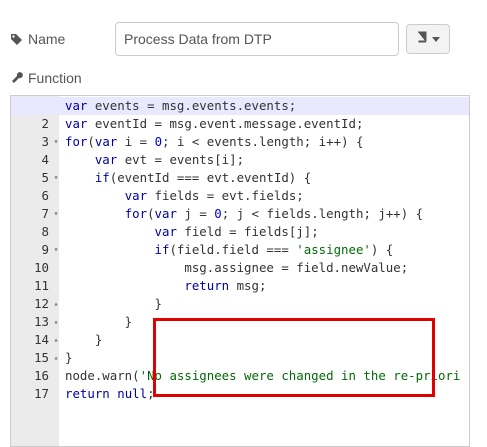 The height and width of the screenshot is (447, 487). Describe the element at coordinates (41, 339) in the screenshot. I see `line-number: 14` at that location.